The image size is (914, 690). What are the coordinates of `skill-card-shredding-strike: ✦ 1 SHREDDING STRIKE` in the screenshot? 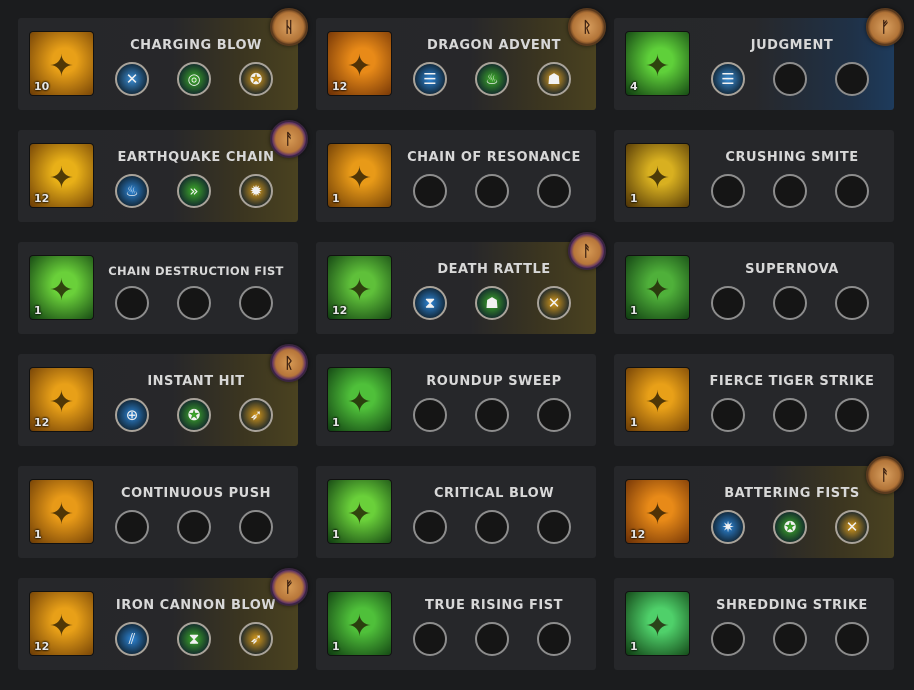 It's located at (754, 624).